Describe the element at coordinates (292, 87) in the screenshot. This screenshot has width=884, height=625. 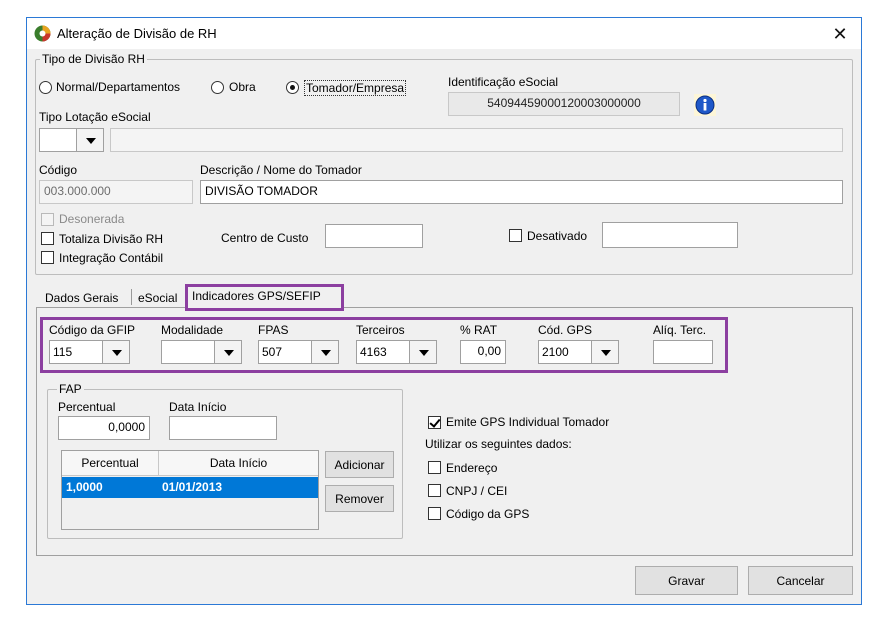
I see `radio-tomador-empresa` at that location.